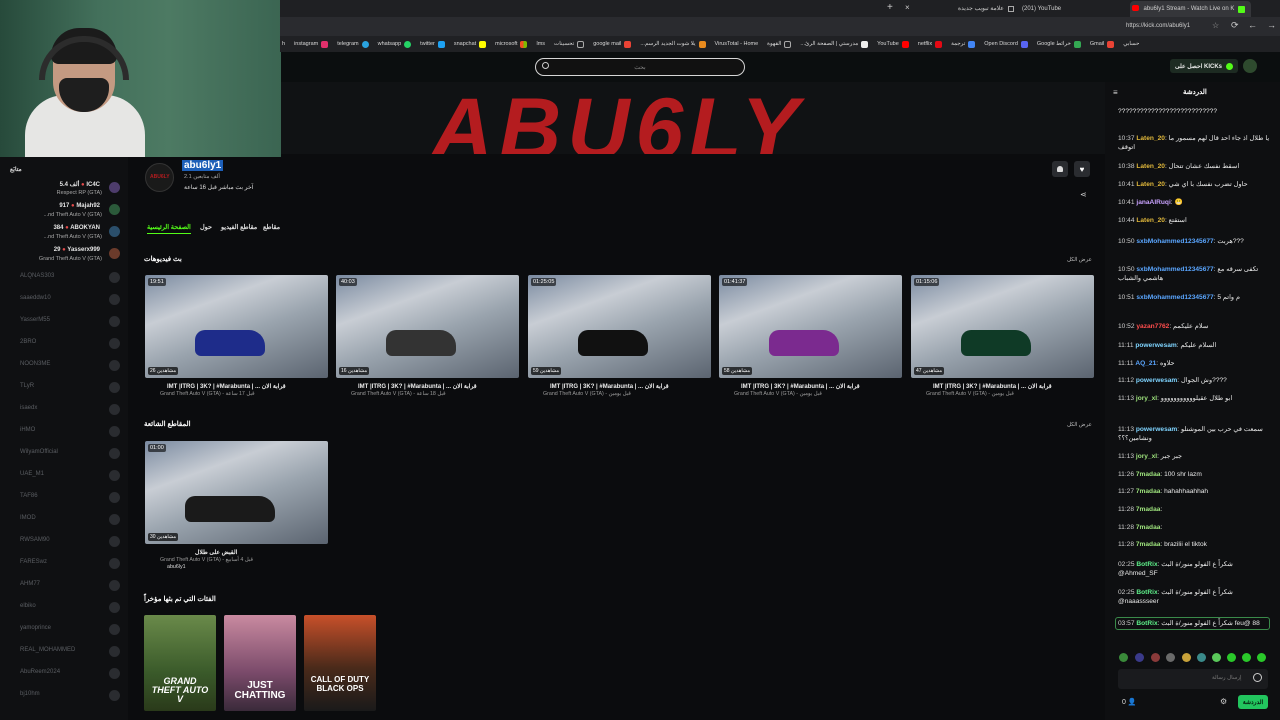  What do you see at coordinates (1153, 202) in the screenshot?
I see `chat-username: janaAlRuqi` at bounding box center [1153, 202].